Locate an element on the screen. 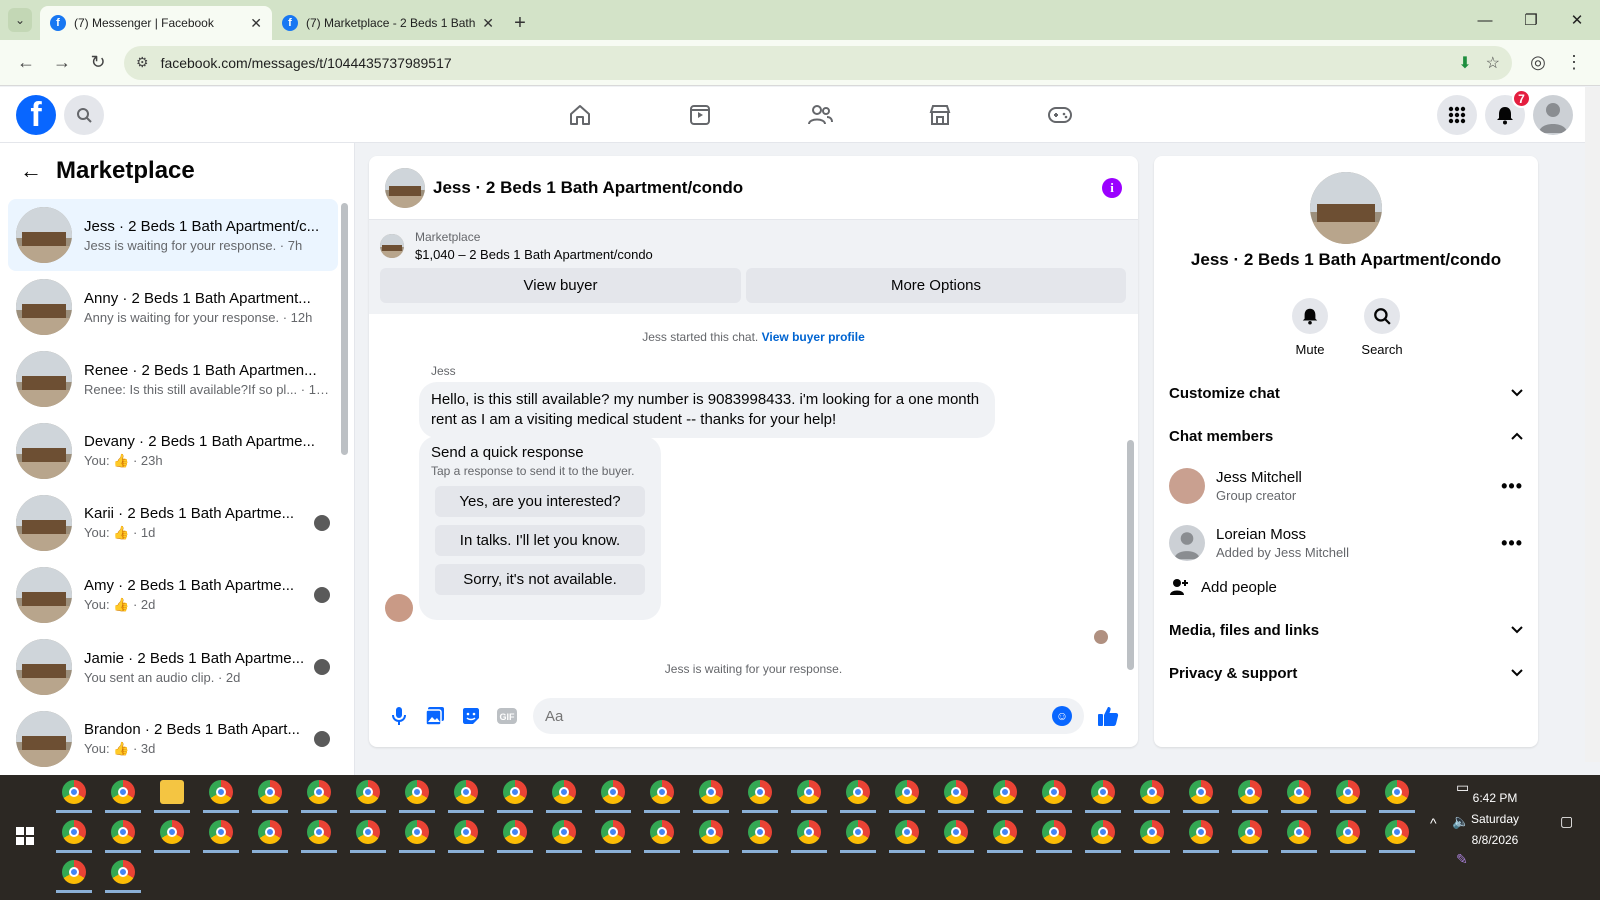  member-avatar is located at coordinates (1187, 543).